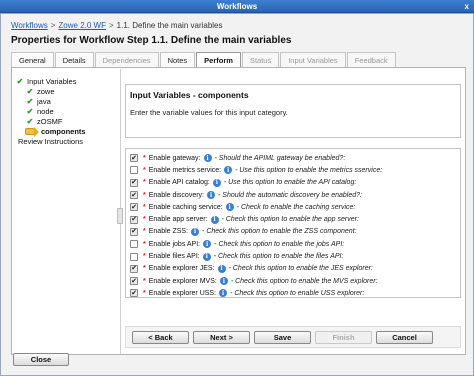 This screenshot has height=376, width=474. What do you see at coordinates (185, 170) in the screenshot?
I see `variable-label: Enable metrics service:` at bounding box center [185, 170].